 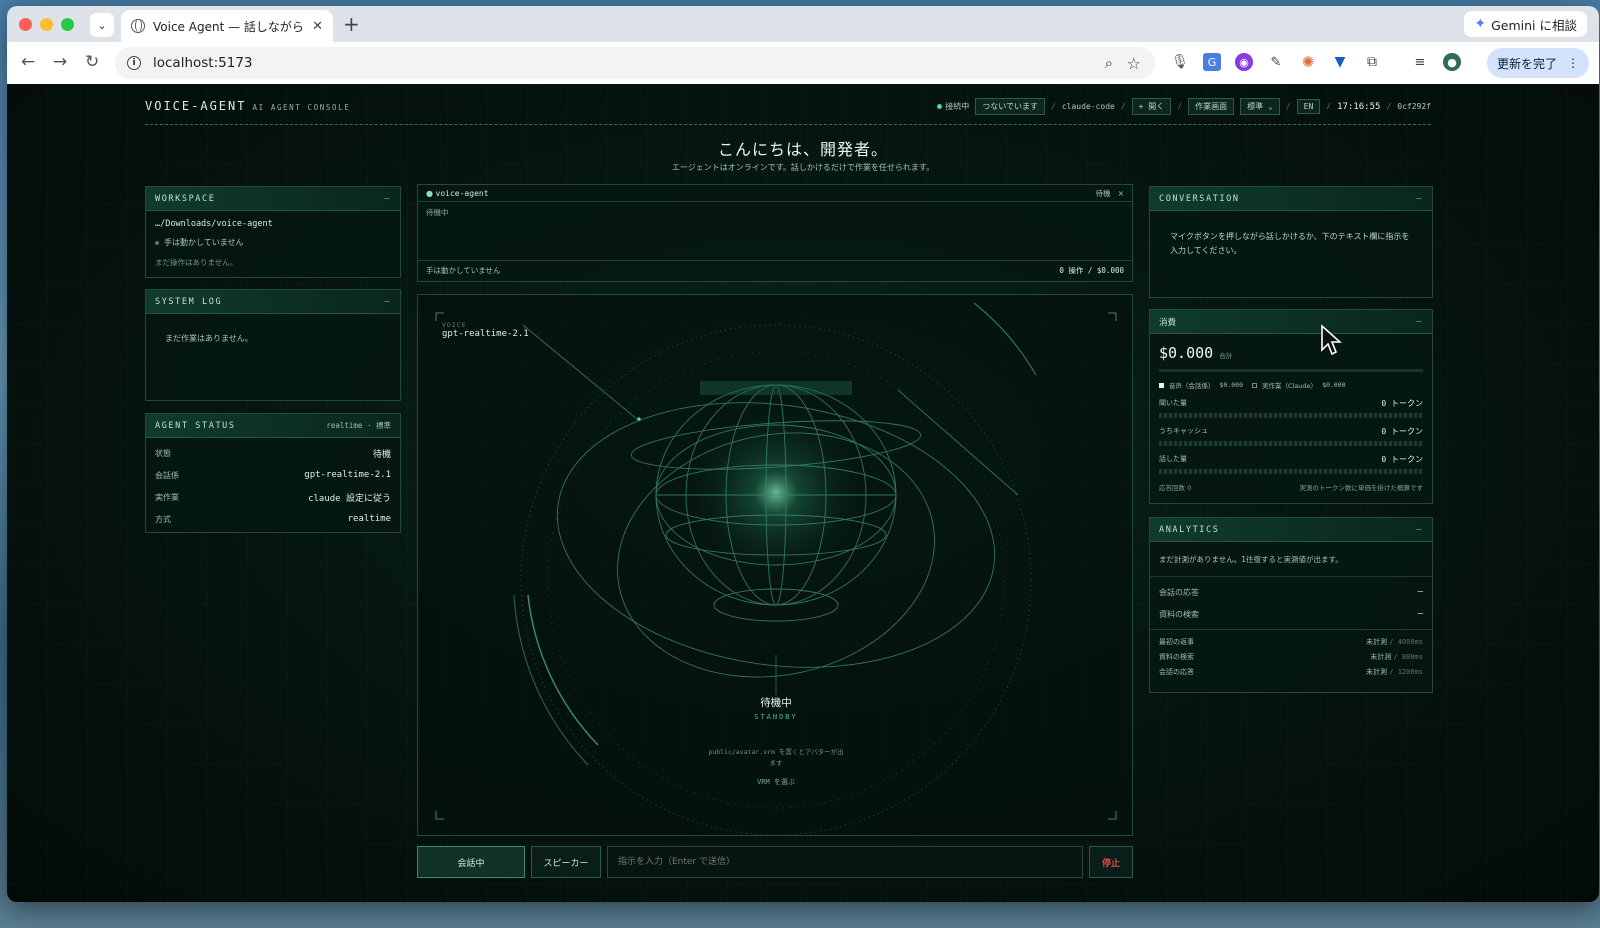 What do you see at coordinates (92, 62) in the screenshot?
I see `reload-icon: ↻` at bounding box center [92, 62].